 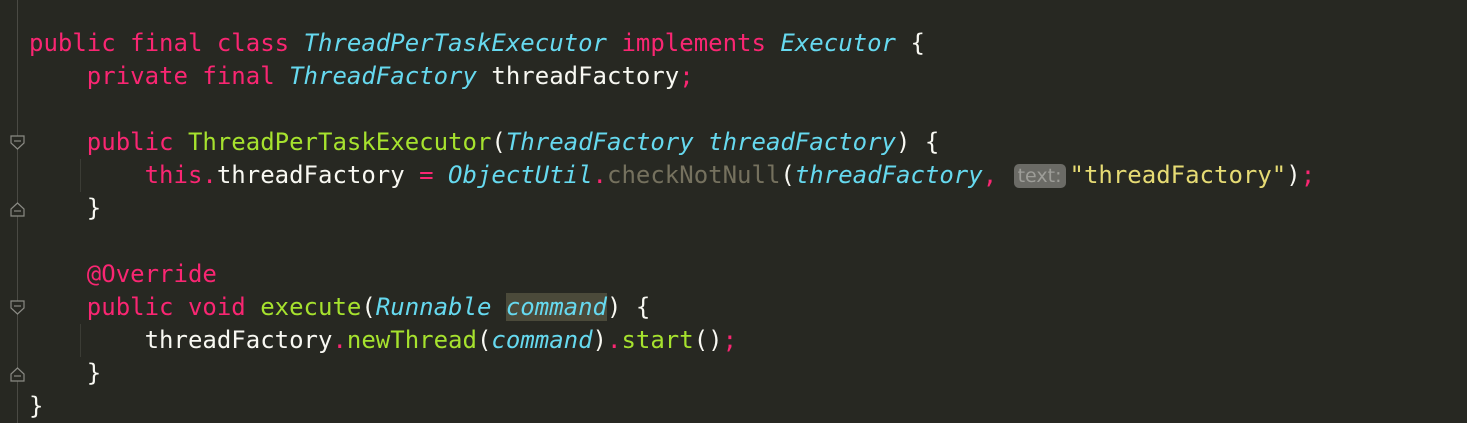 I want to click on method-name: checkNotNull, so click(x=694, y=175).